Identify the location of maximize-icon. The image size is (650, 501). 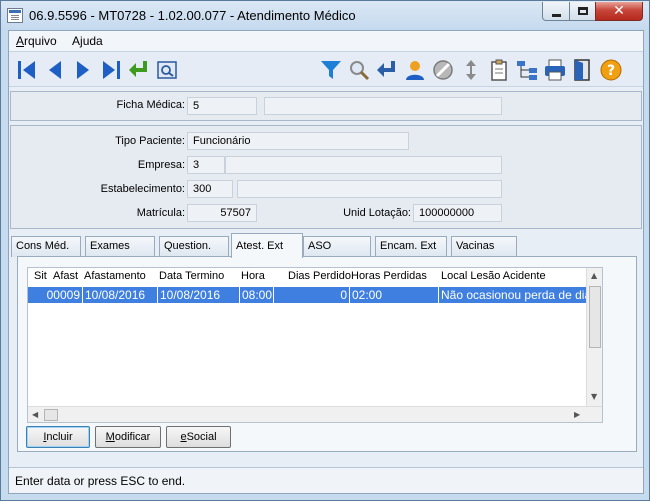
(583, 11).